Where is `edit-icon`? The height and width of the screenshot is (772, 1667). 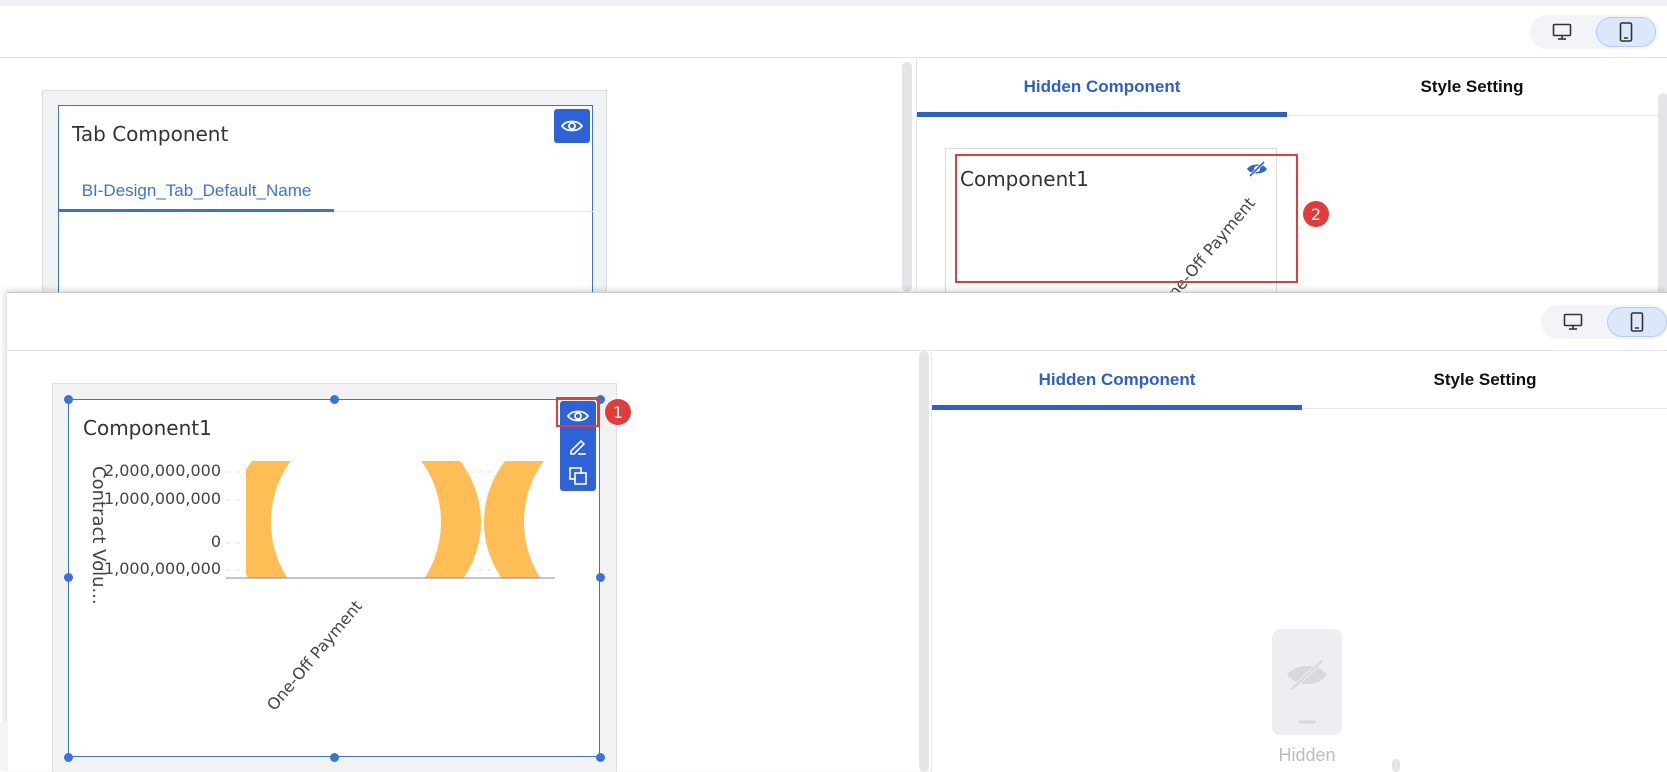 edit-icon is located at coordinates (578, 447).